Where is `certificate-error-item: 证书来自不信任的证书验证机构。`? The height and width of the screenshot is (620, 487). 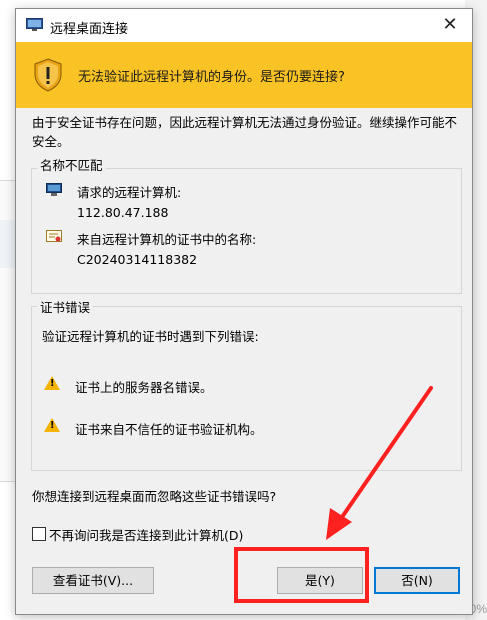
certificate-error-item: 证书来自不信任的证书验证机构。 is located at coordinates (169, 429).